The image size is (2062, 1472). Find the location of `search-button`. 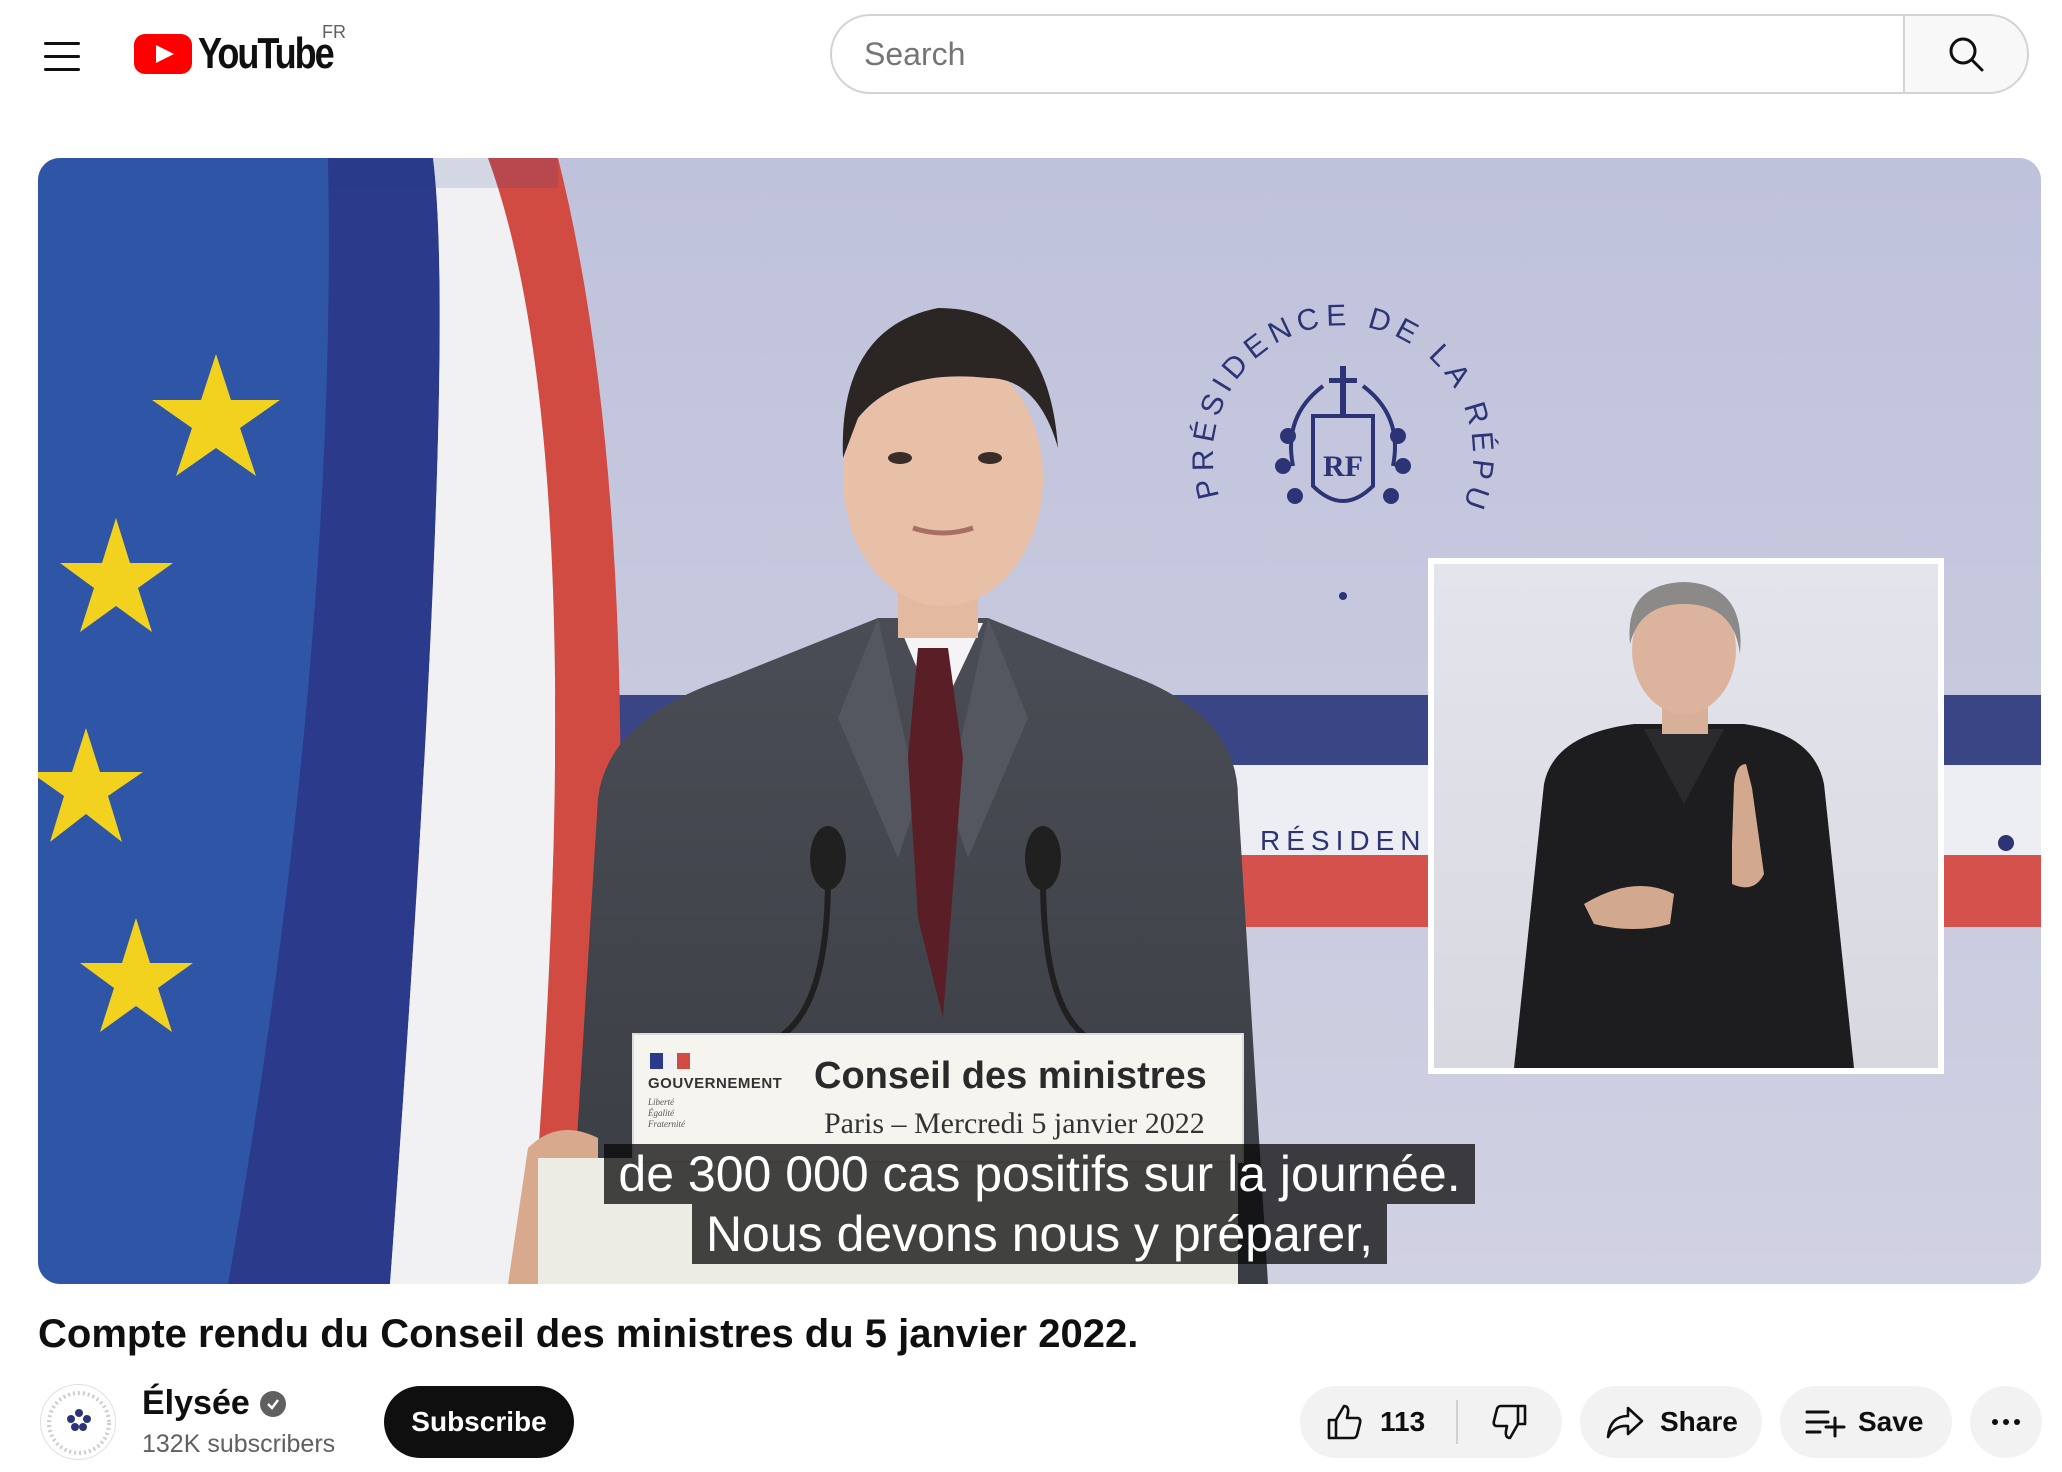

search-button is located at coordinates (1966, 54).